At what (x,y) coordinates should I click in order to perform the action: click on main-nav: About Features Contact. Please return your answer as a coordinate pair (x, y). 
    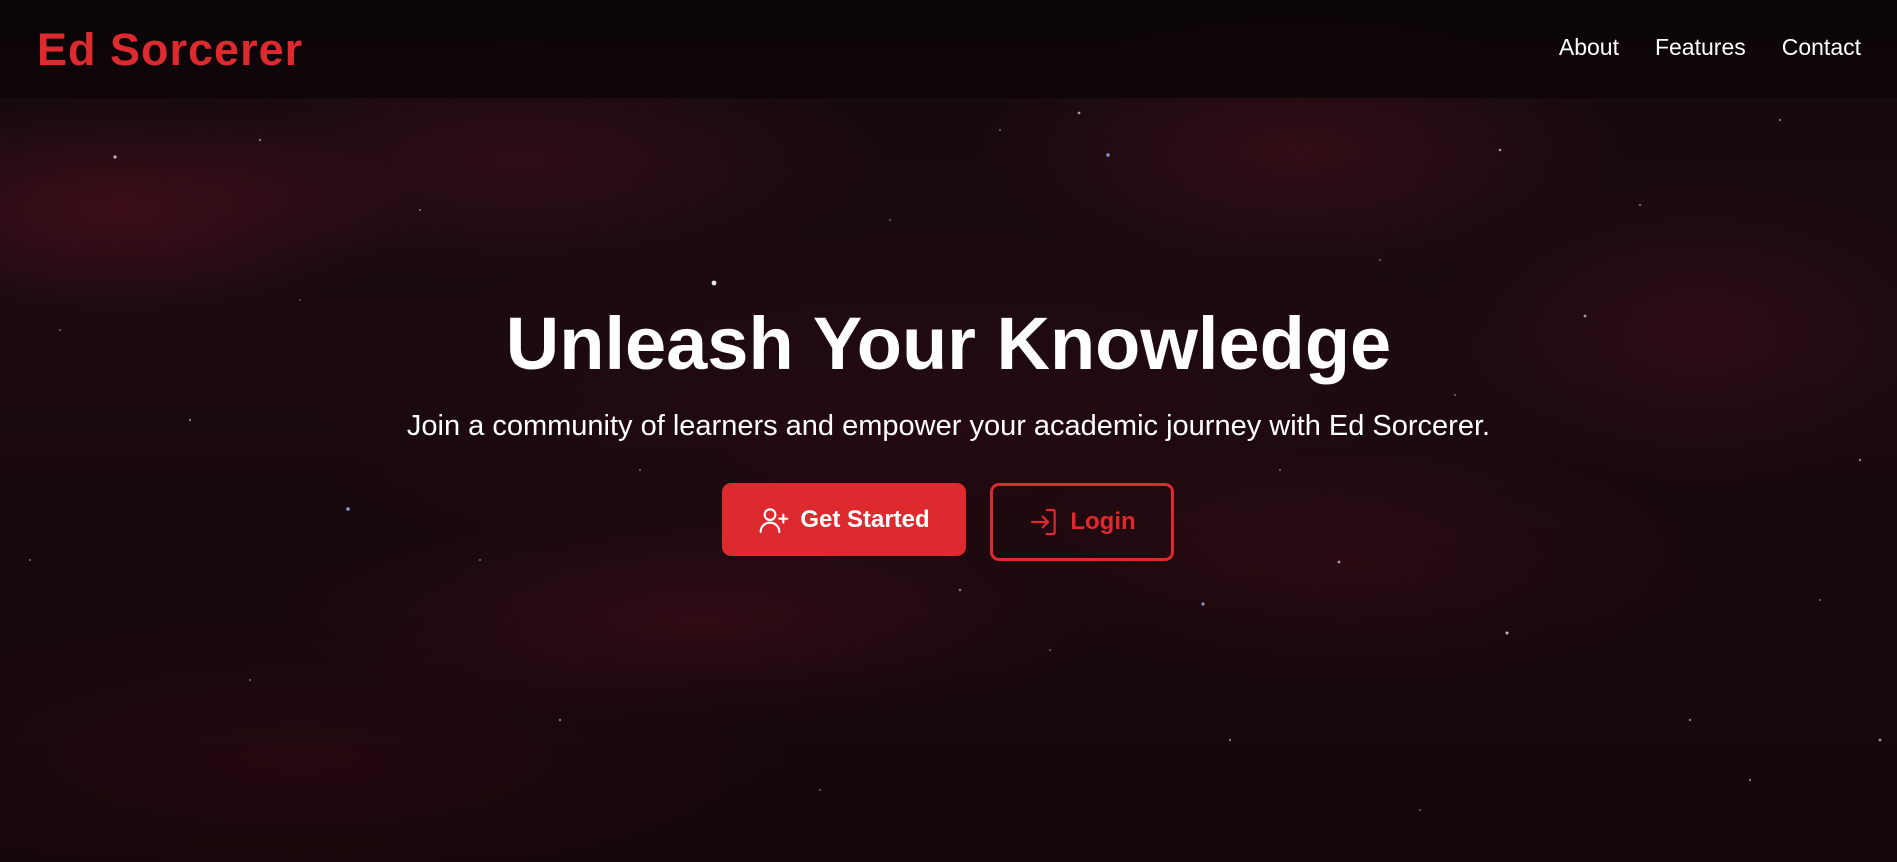
    Looking at the image, I should click on (1692, 47).